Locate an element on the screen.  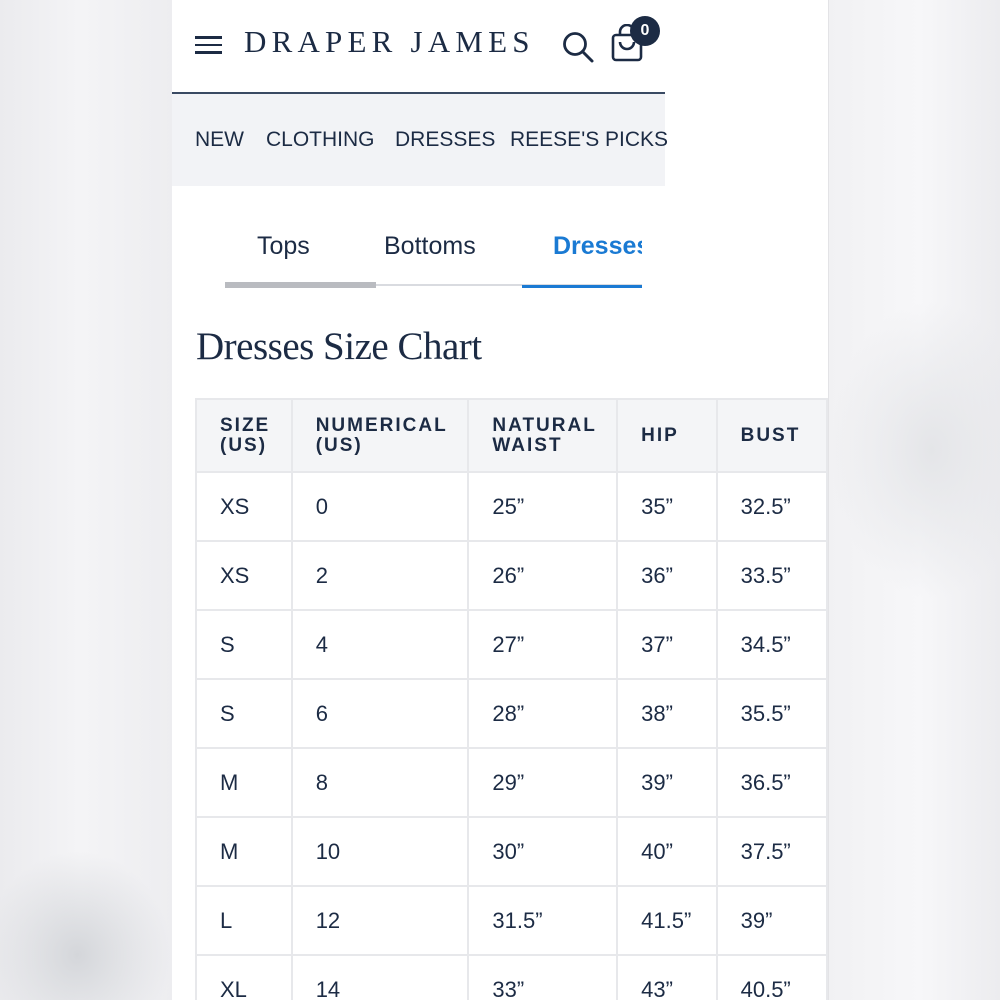
tab-dresses-wrapper: Dresses is located at coordinates (597, 253).